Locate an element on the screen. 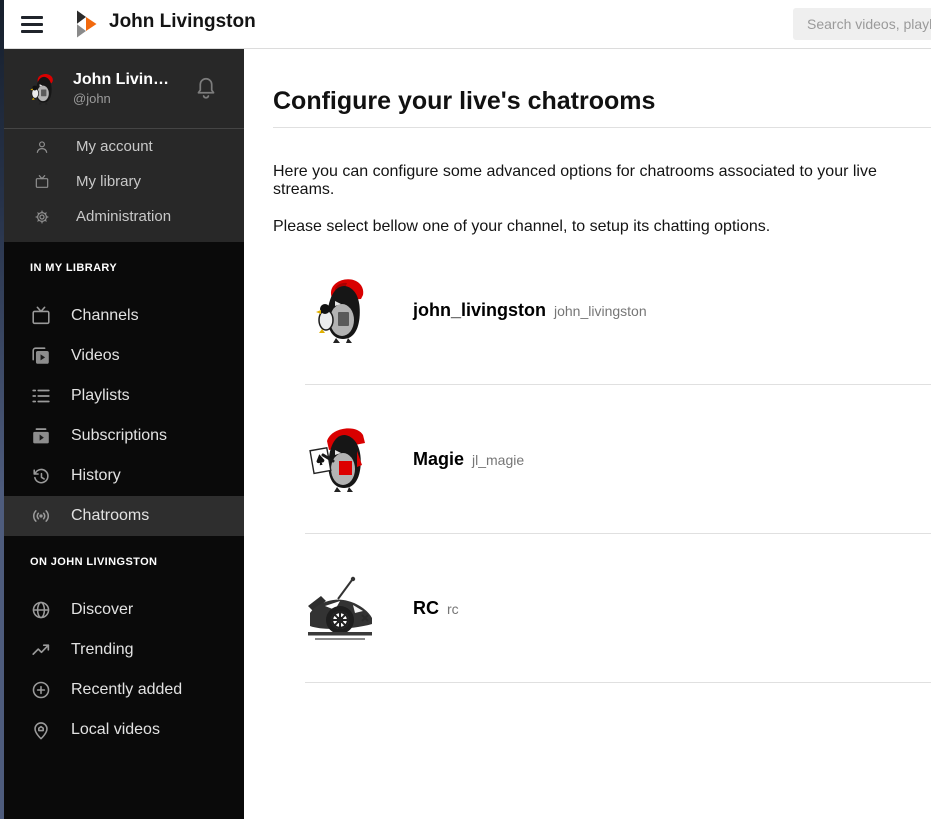  sidebar-item-label: Trending is located at coordinates (102, 649).